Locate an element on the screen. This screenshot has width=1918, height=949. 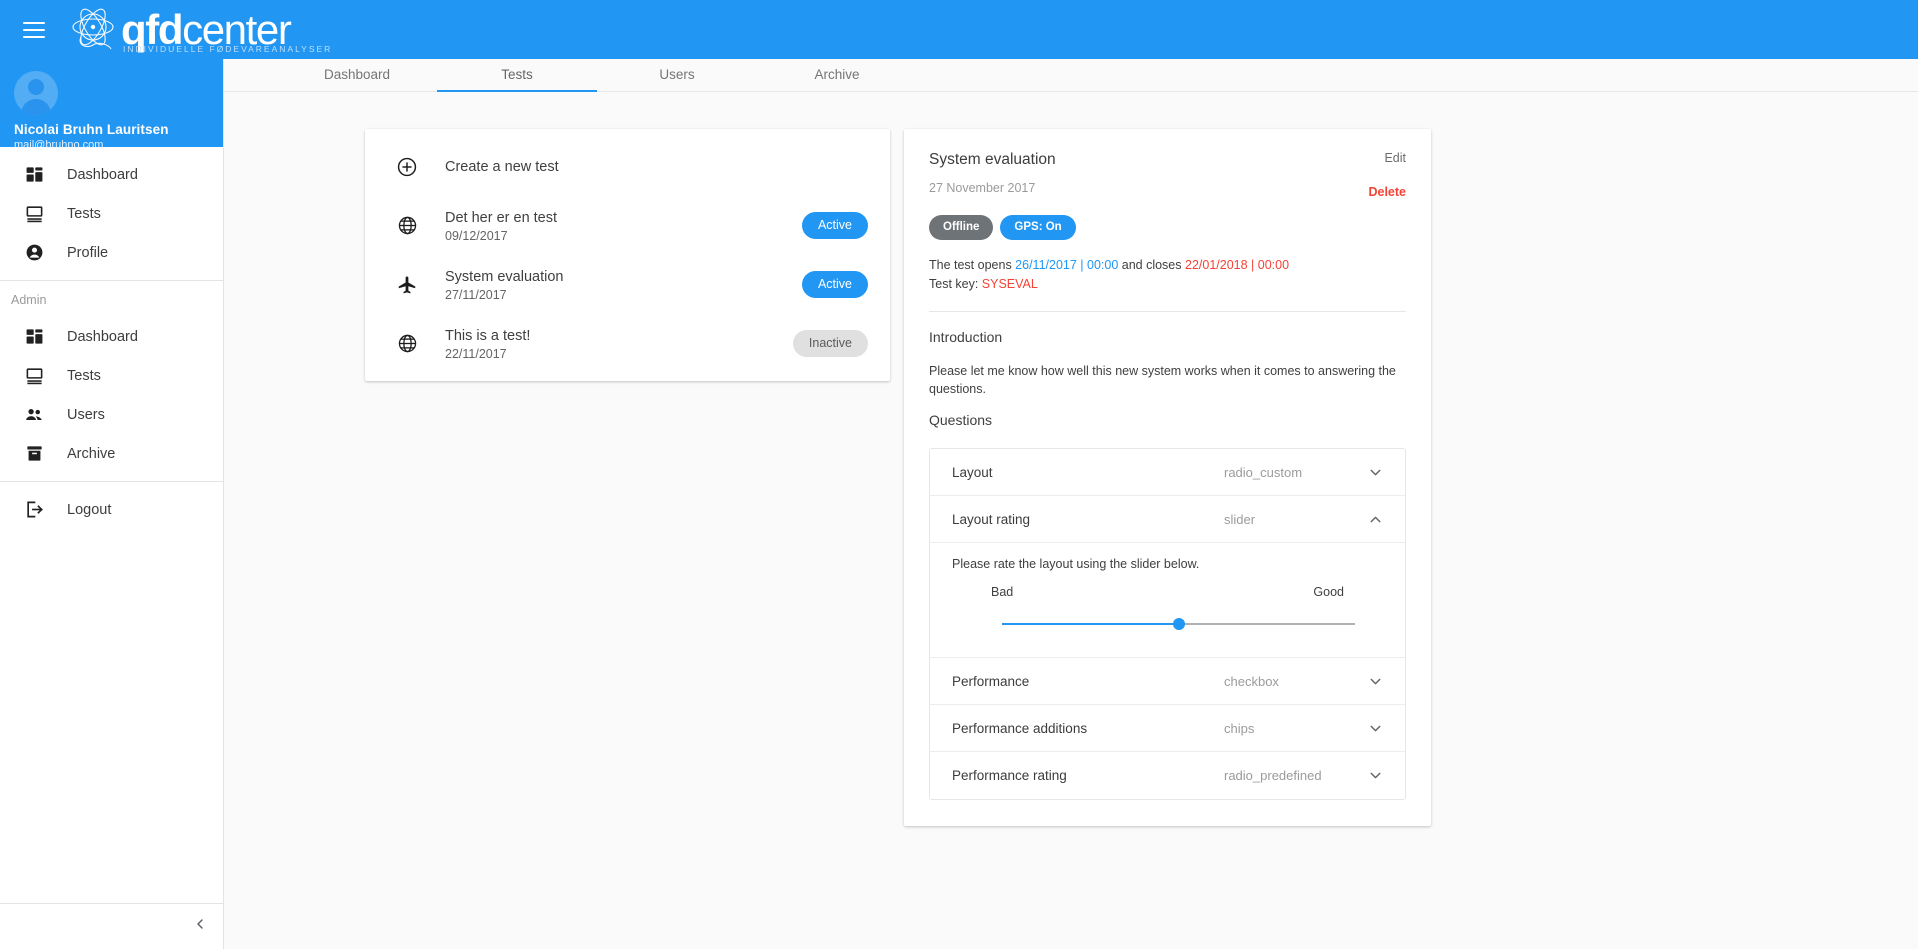
chevron-left-icon is located at coordinates (200, 926).